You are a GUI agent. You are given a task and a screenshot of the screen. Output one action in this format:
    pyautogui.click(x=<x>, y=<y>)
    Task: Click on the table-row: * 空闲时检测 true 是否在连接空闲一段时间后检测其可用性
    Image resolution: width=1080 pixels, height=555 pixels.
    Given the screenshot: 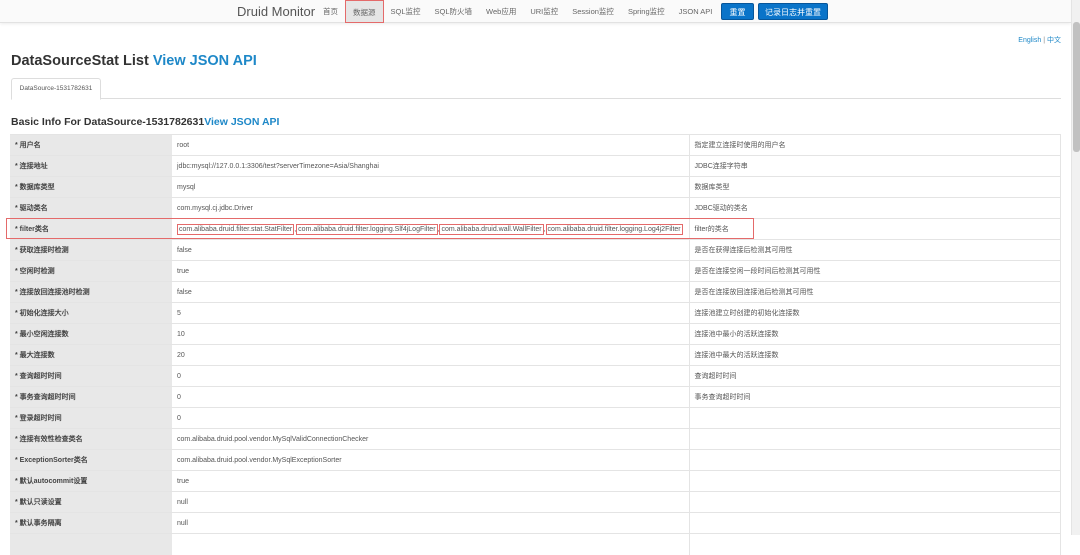 What is the action you would take?
    pyautogui.click(x=535, y=271)
    